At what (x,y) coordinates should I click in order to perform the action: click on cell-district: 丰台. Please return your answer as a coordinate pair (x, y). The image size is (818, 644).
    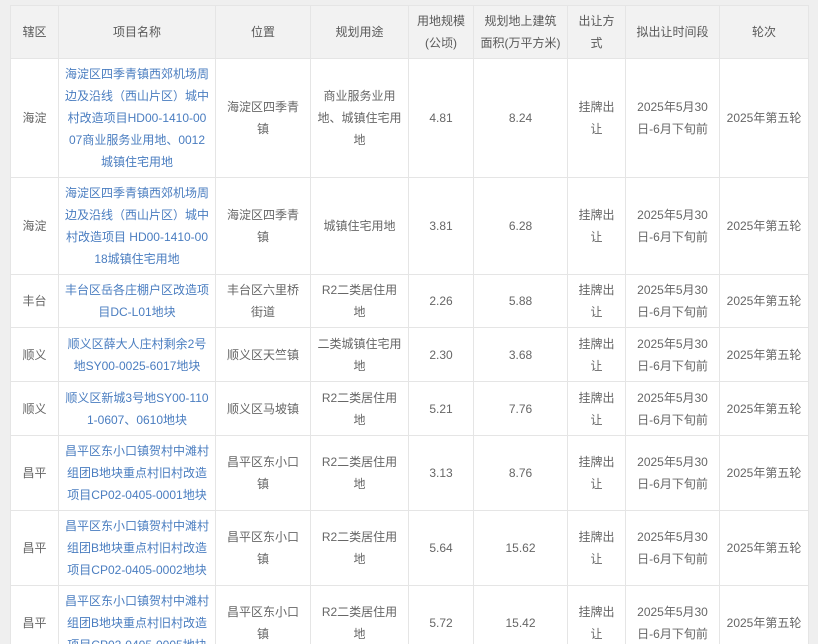
    Looking at the image, I should click on (34, 301).